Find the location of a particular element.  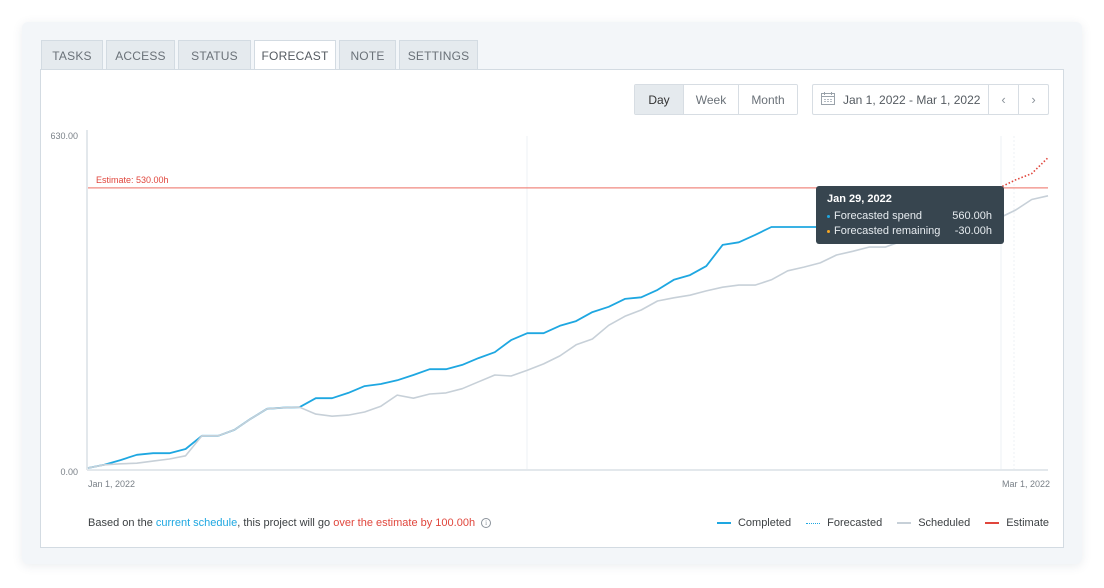

x-tick-start: Jan 1, 2022 is located at coordinates (111, 484).